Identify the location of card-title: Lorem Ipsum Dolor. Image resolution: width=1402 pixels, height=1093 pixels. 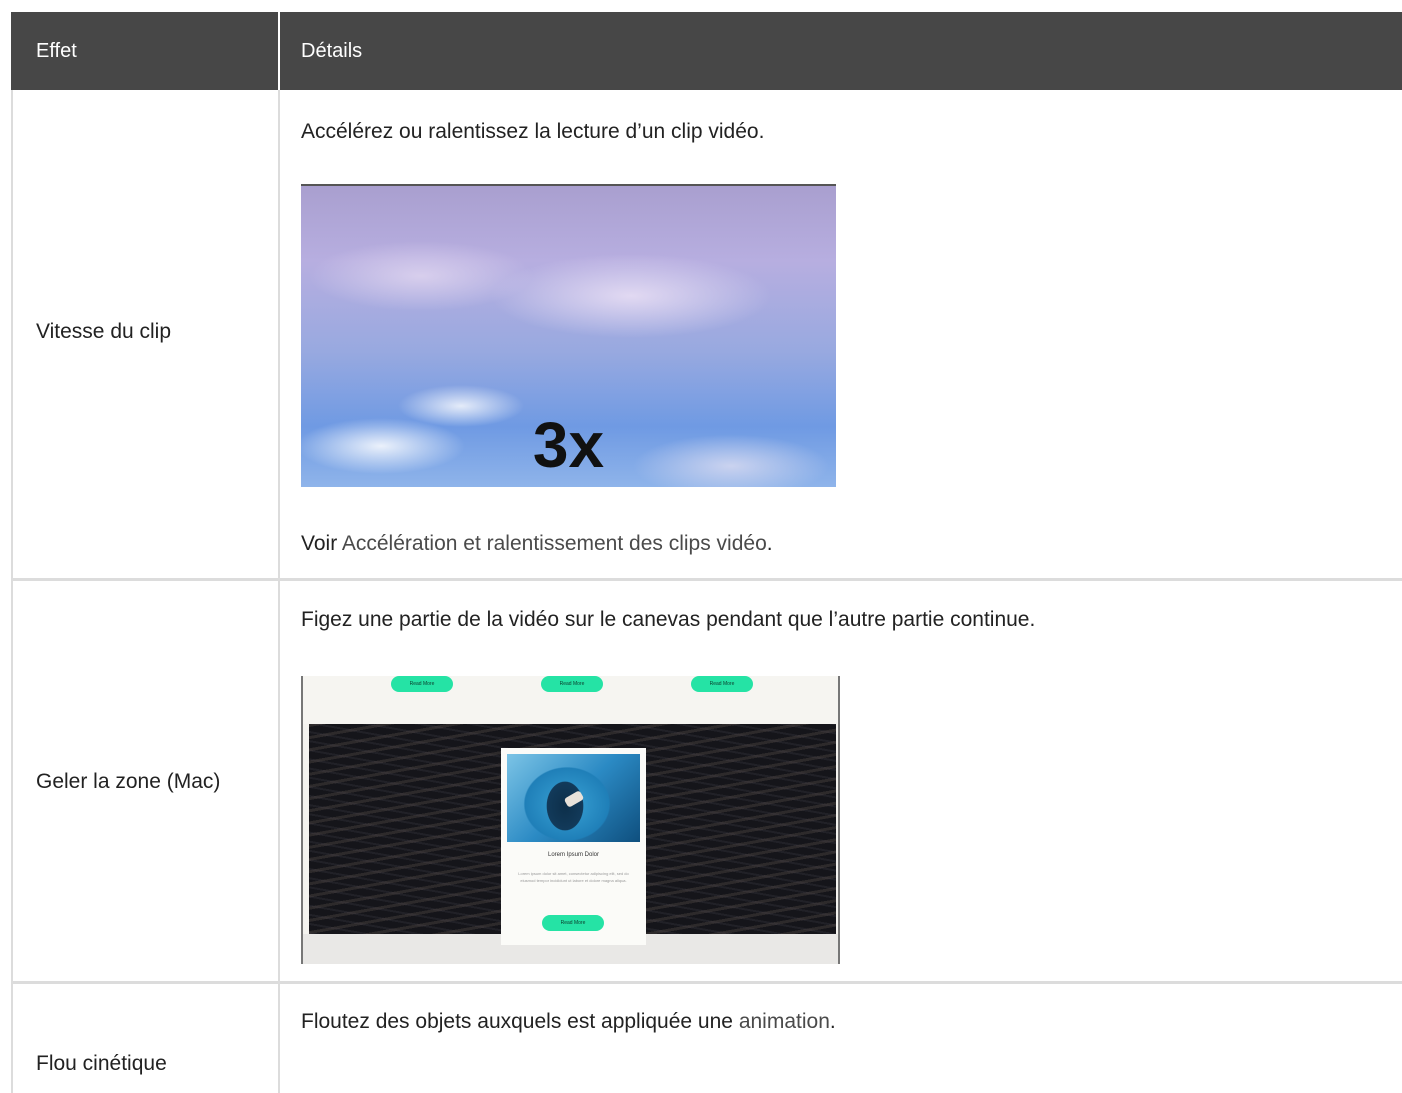
(573, 855).